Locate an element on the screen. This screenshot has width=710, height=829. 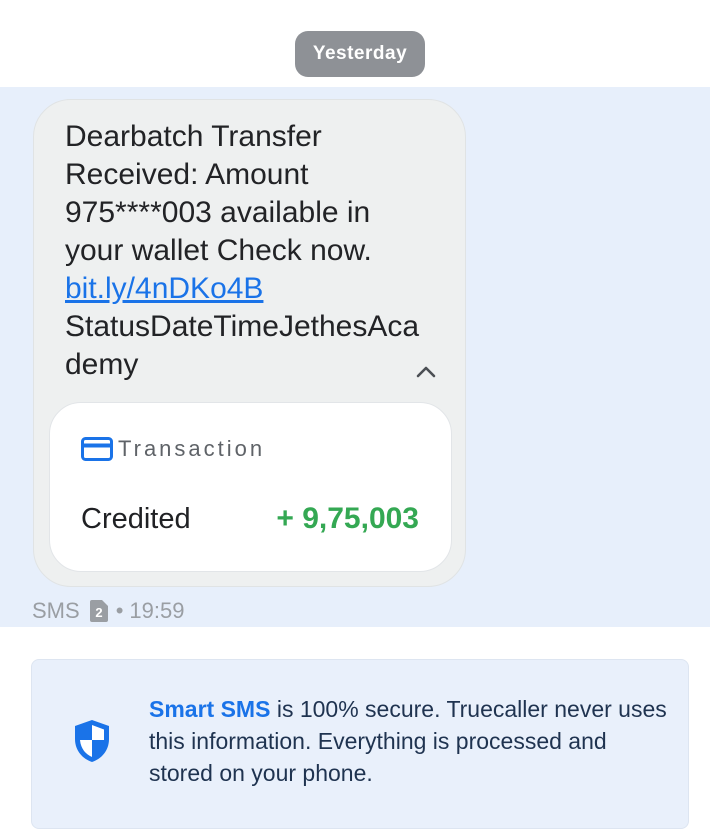
message-meta: SMS 2 • 19:59 is located at coordinates (108, 611).